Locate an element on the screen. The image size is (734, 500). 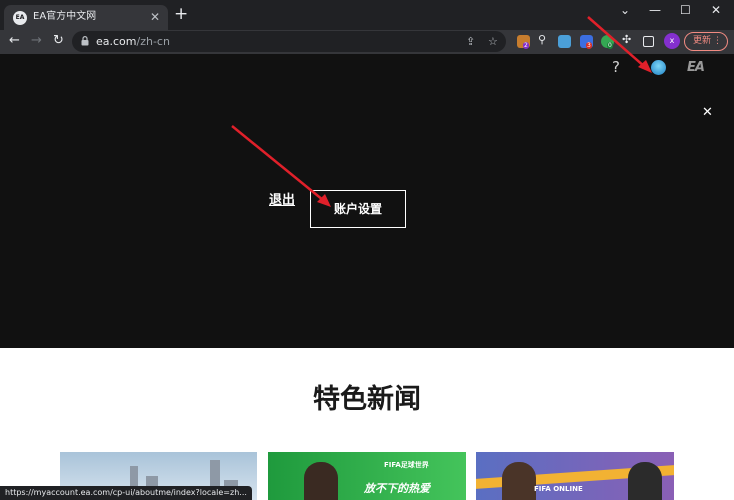
window-close-icon: ✕ is located at coordinates (716, 10).